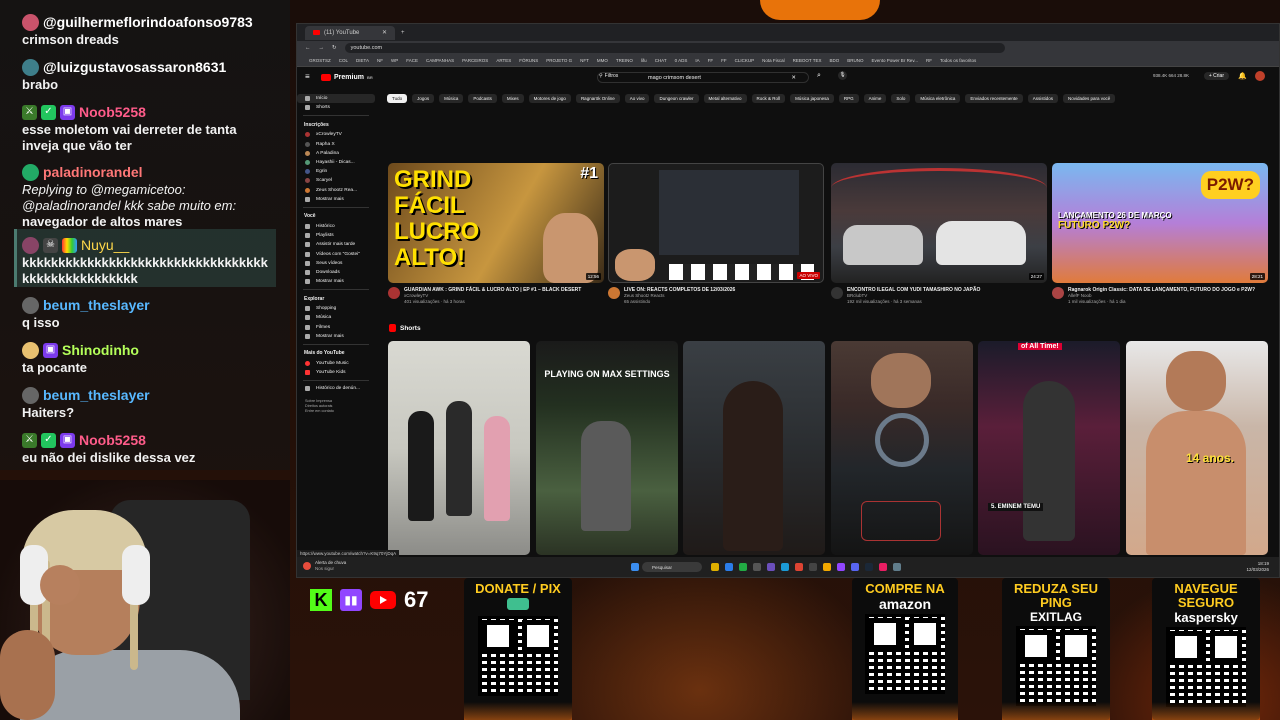 This screenshot has width=1280, height=720. I want to click on bookmark: GROSTSZ, so click(320, 60).